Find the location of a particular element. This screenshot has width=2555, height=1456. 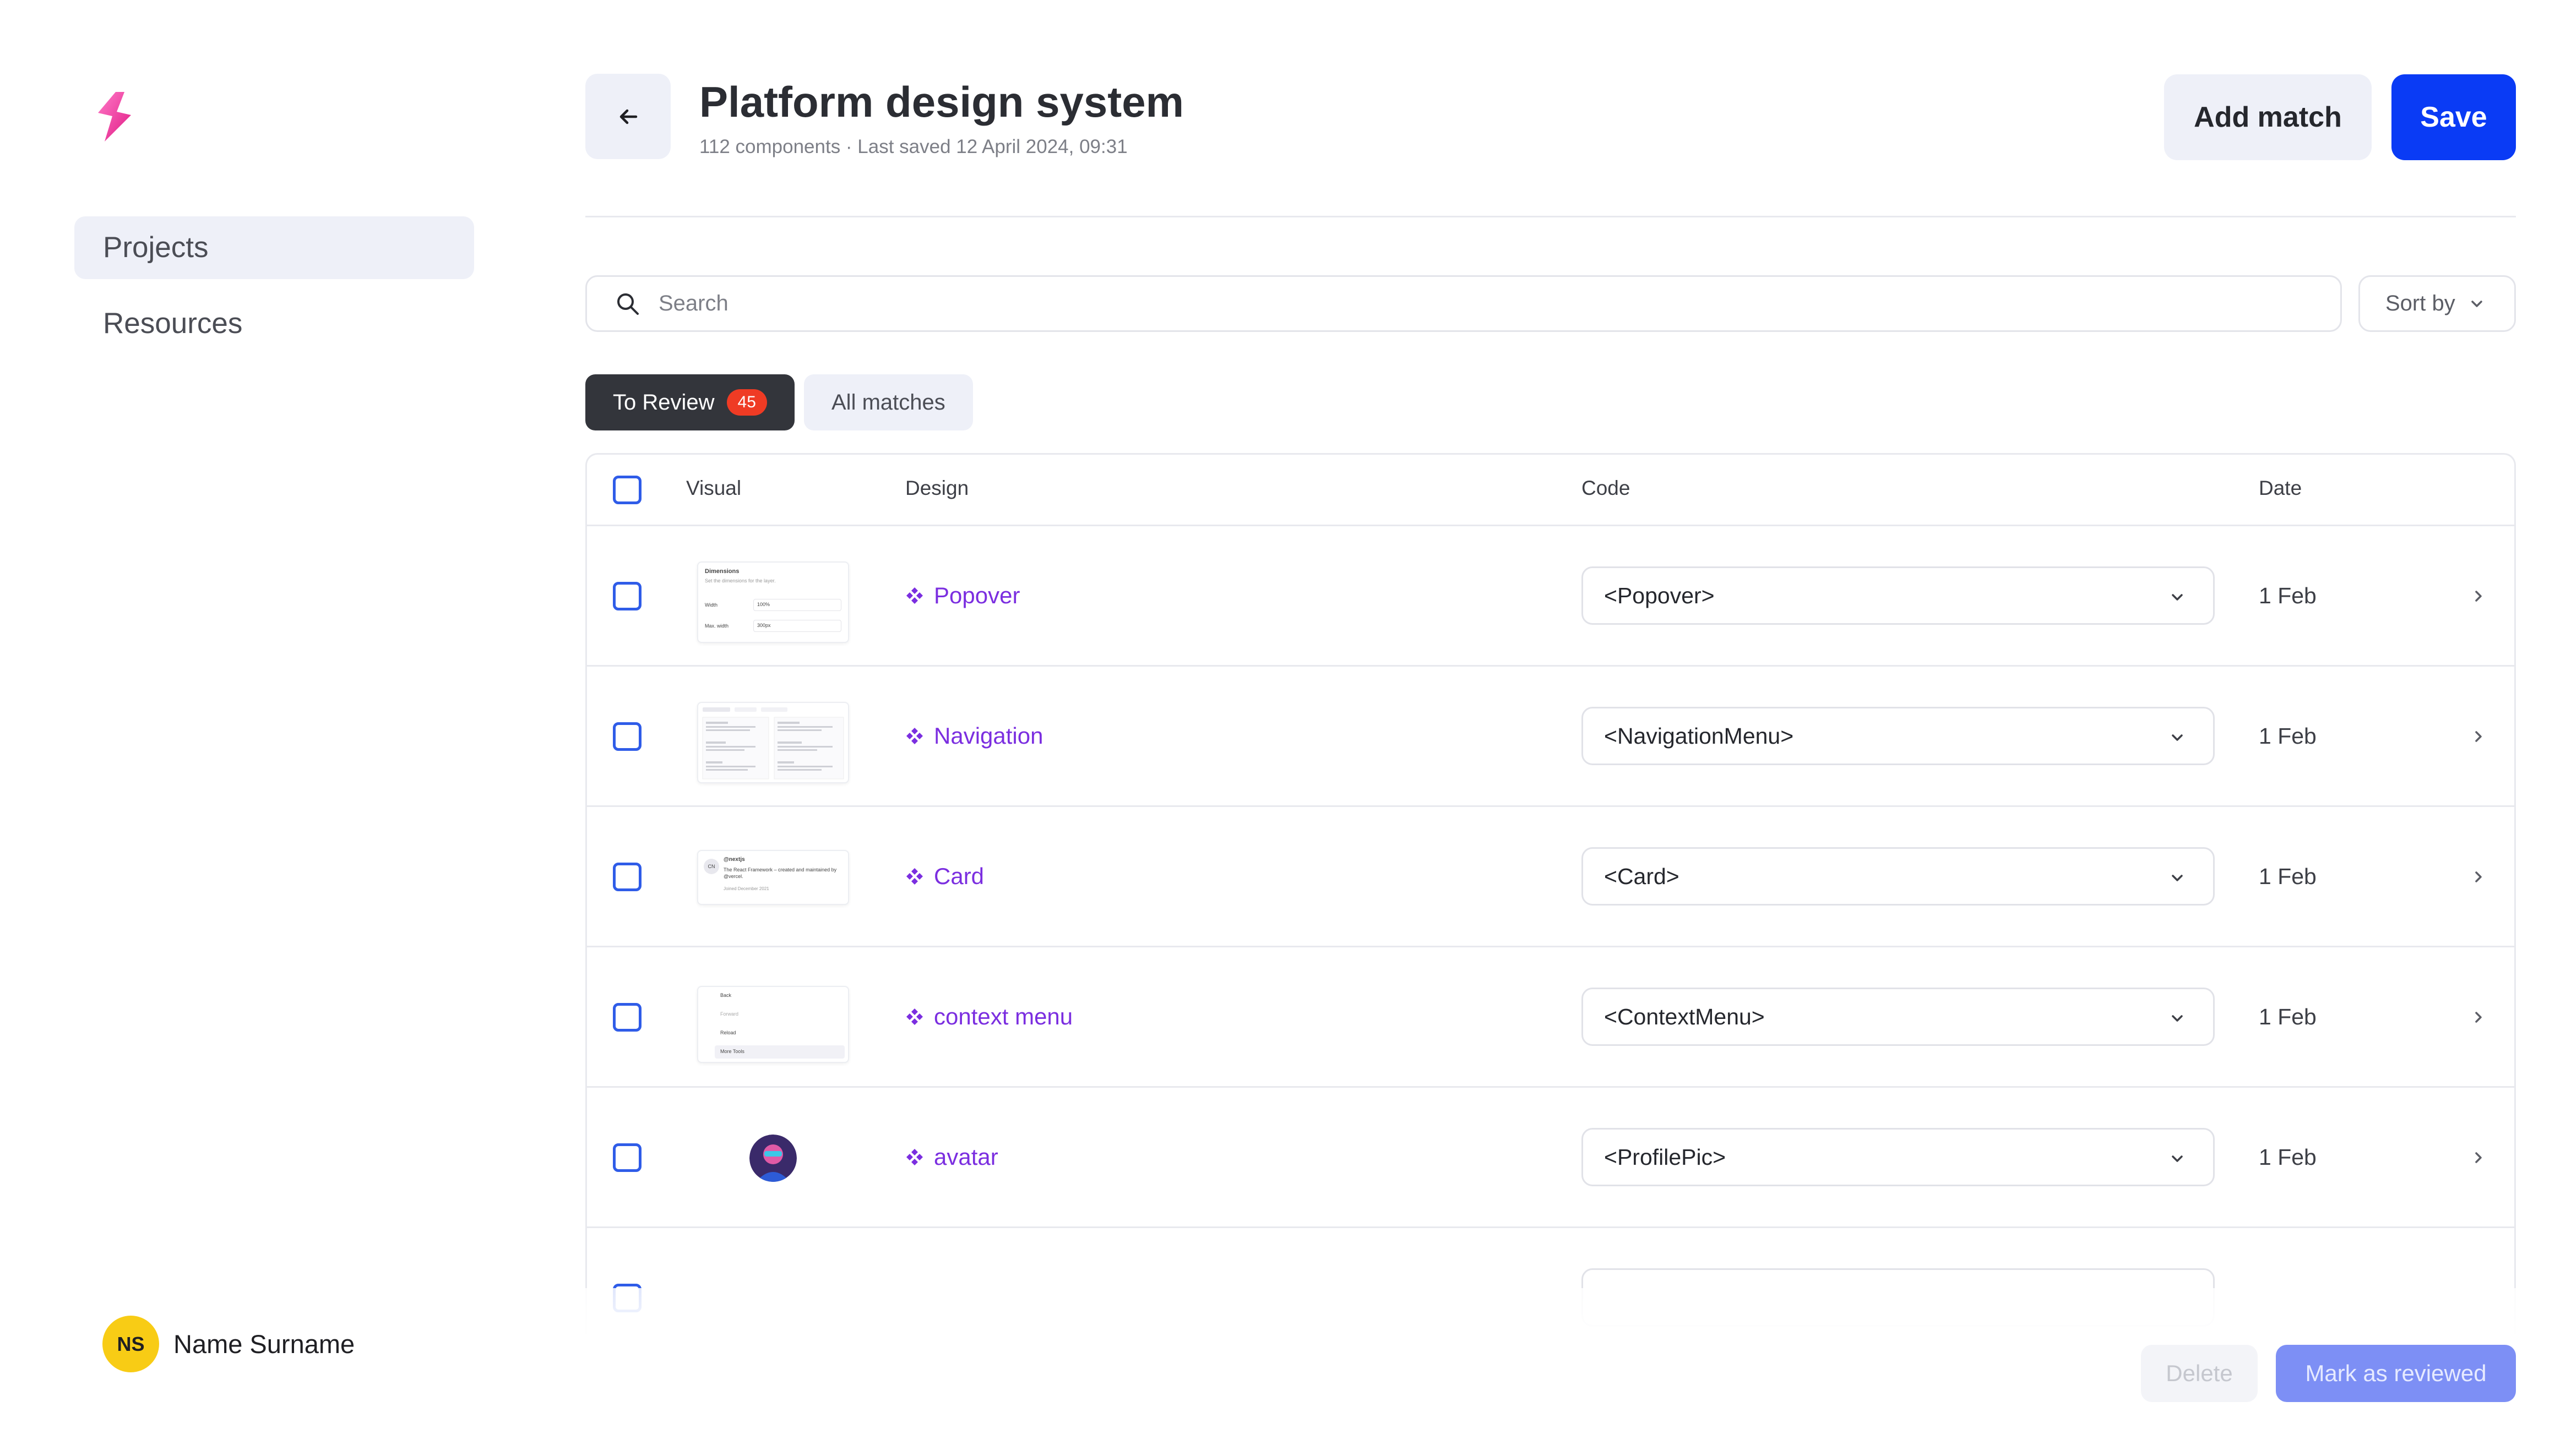

page-title: Platform design system is located at coordinates (941, 102).